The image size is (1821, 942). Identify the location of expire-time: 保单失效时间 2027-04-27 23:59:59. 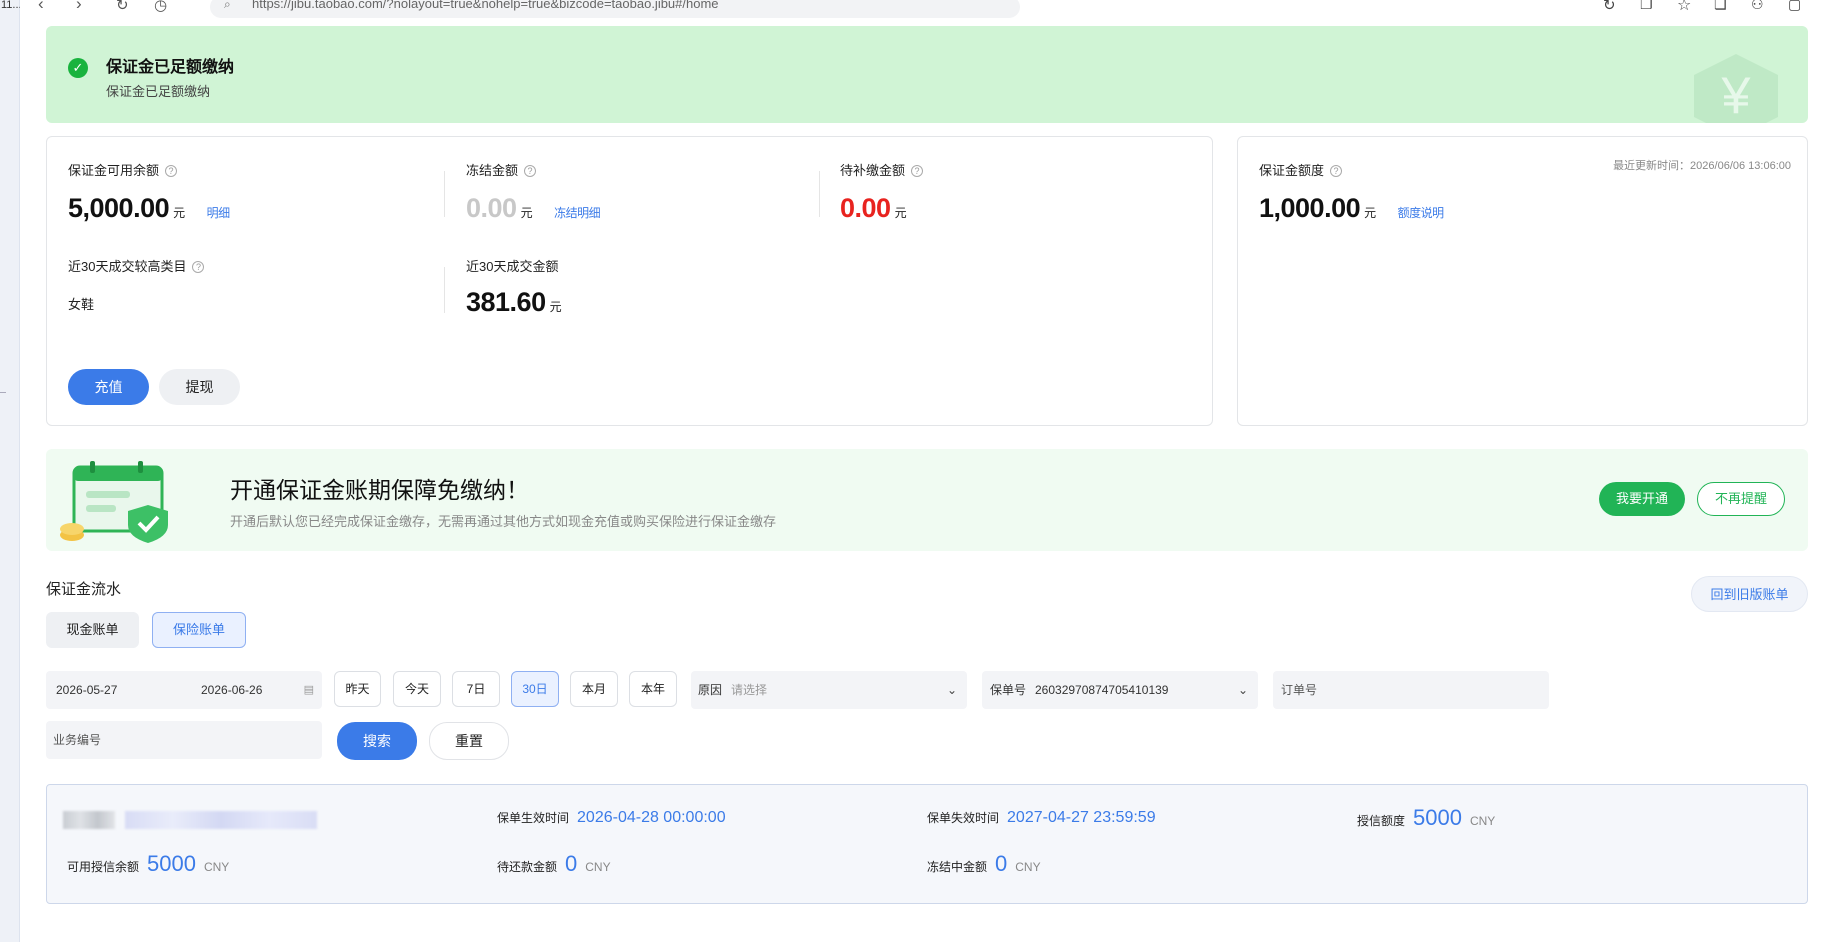
(1041, 817).